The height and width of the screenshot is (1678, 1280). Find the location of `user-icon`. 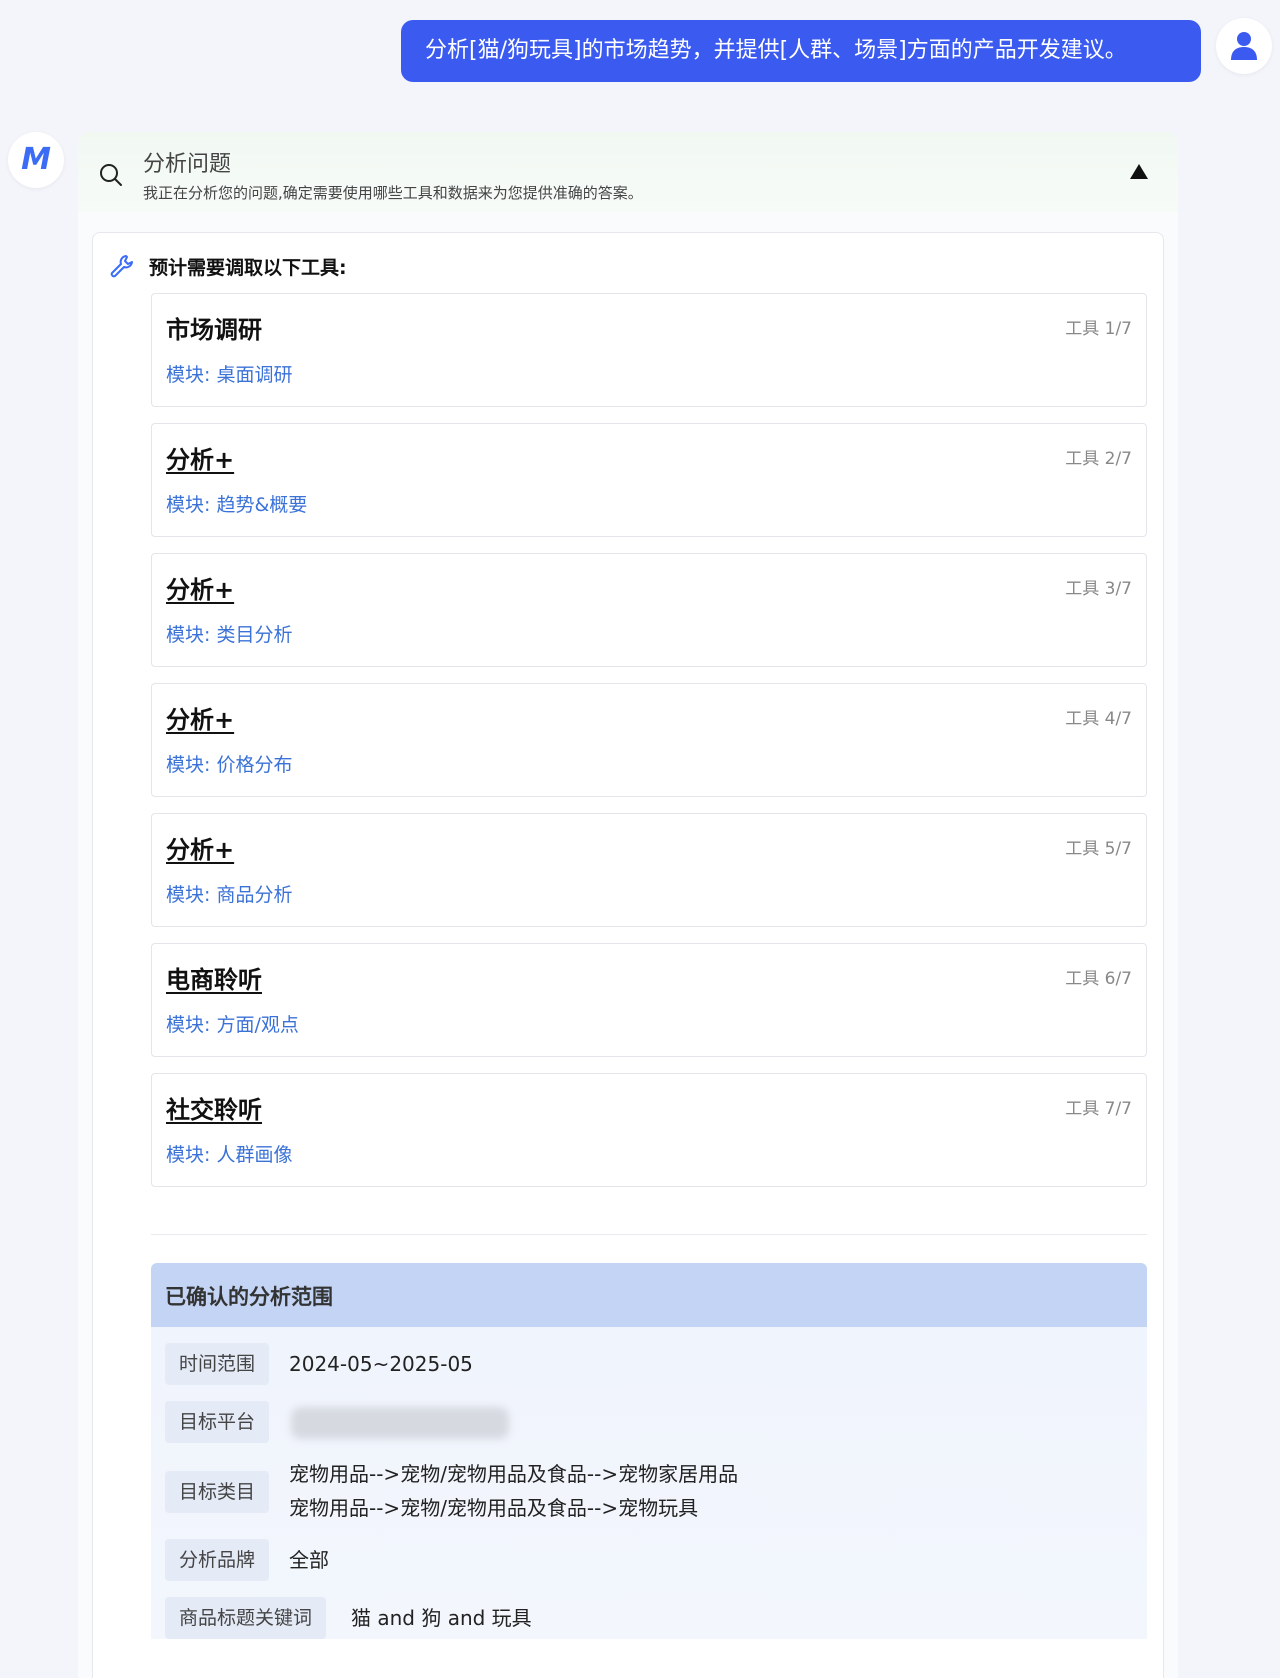

user-icon is located at coordinates (1244, 46).